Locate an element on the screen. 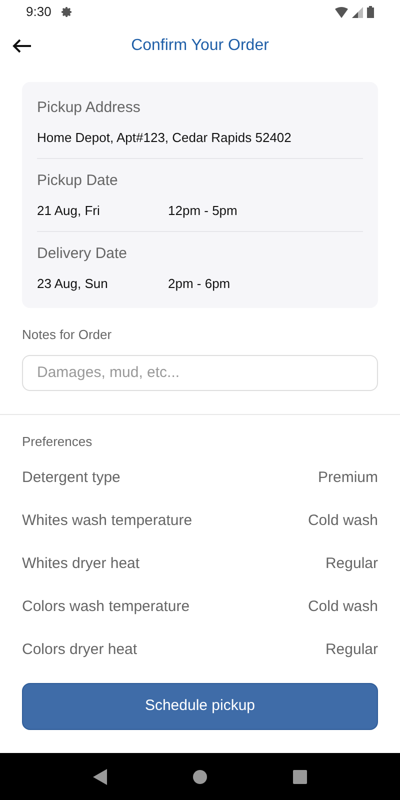 The image size is (400, 800). recents-nav-icon is located at coordinates (300, 777).